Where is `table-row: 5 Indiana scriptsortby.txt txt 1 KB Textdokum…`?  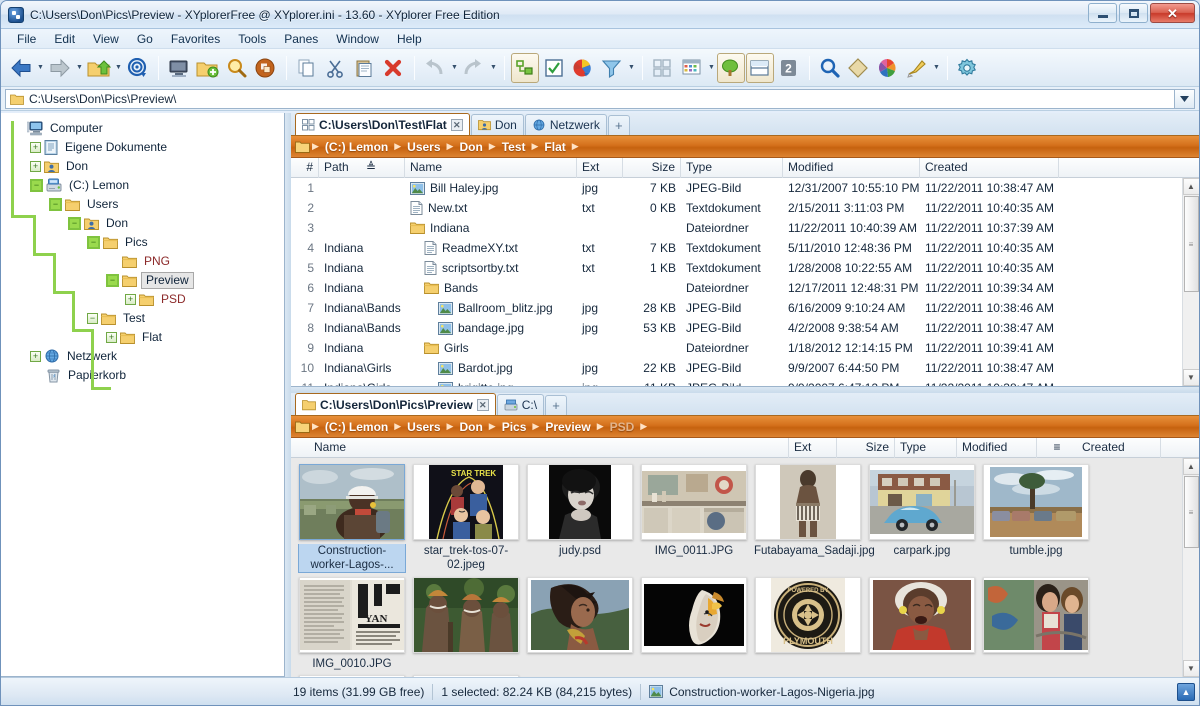 table-row: 5 Indiana scriptsortby.txt txt 1 KB Textdokum… is located at coordinates (736, 268).